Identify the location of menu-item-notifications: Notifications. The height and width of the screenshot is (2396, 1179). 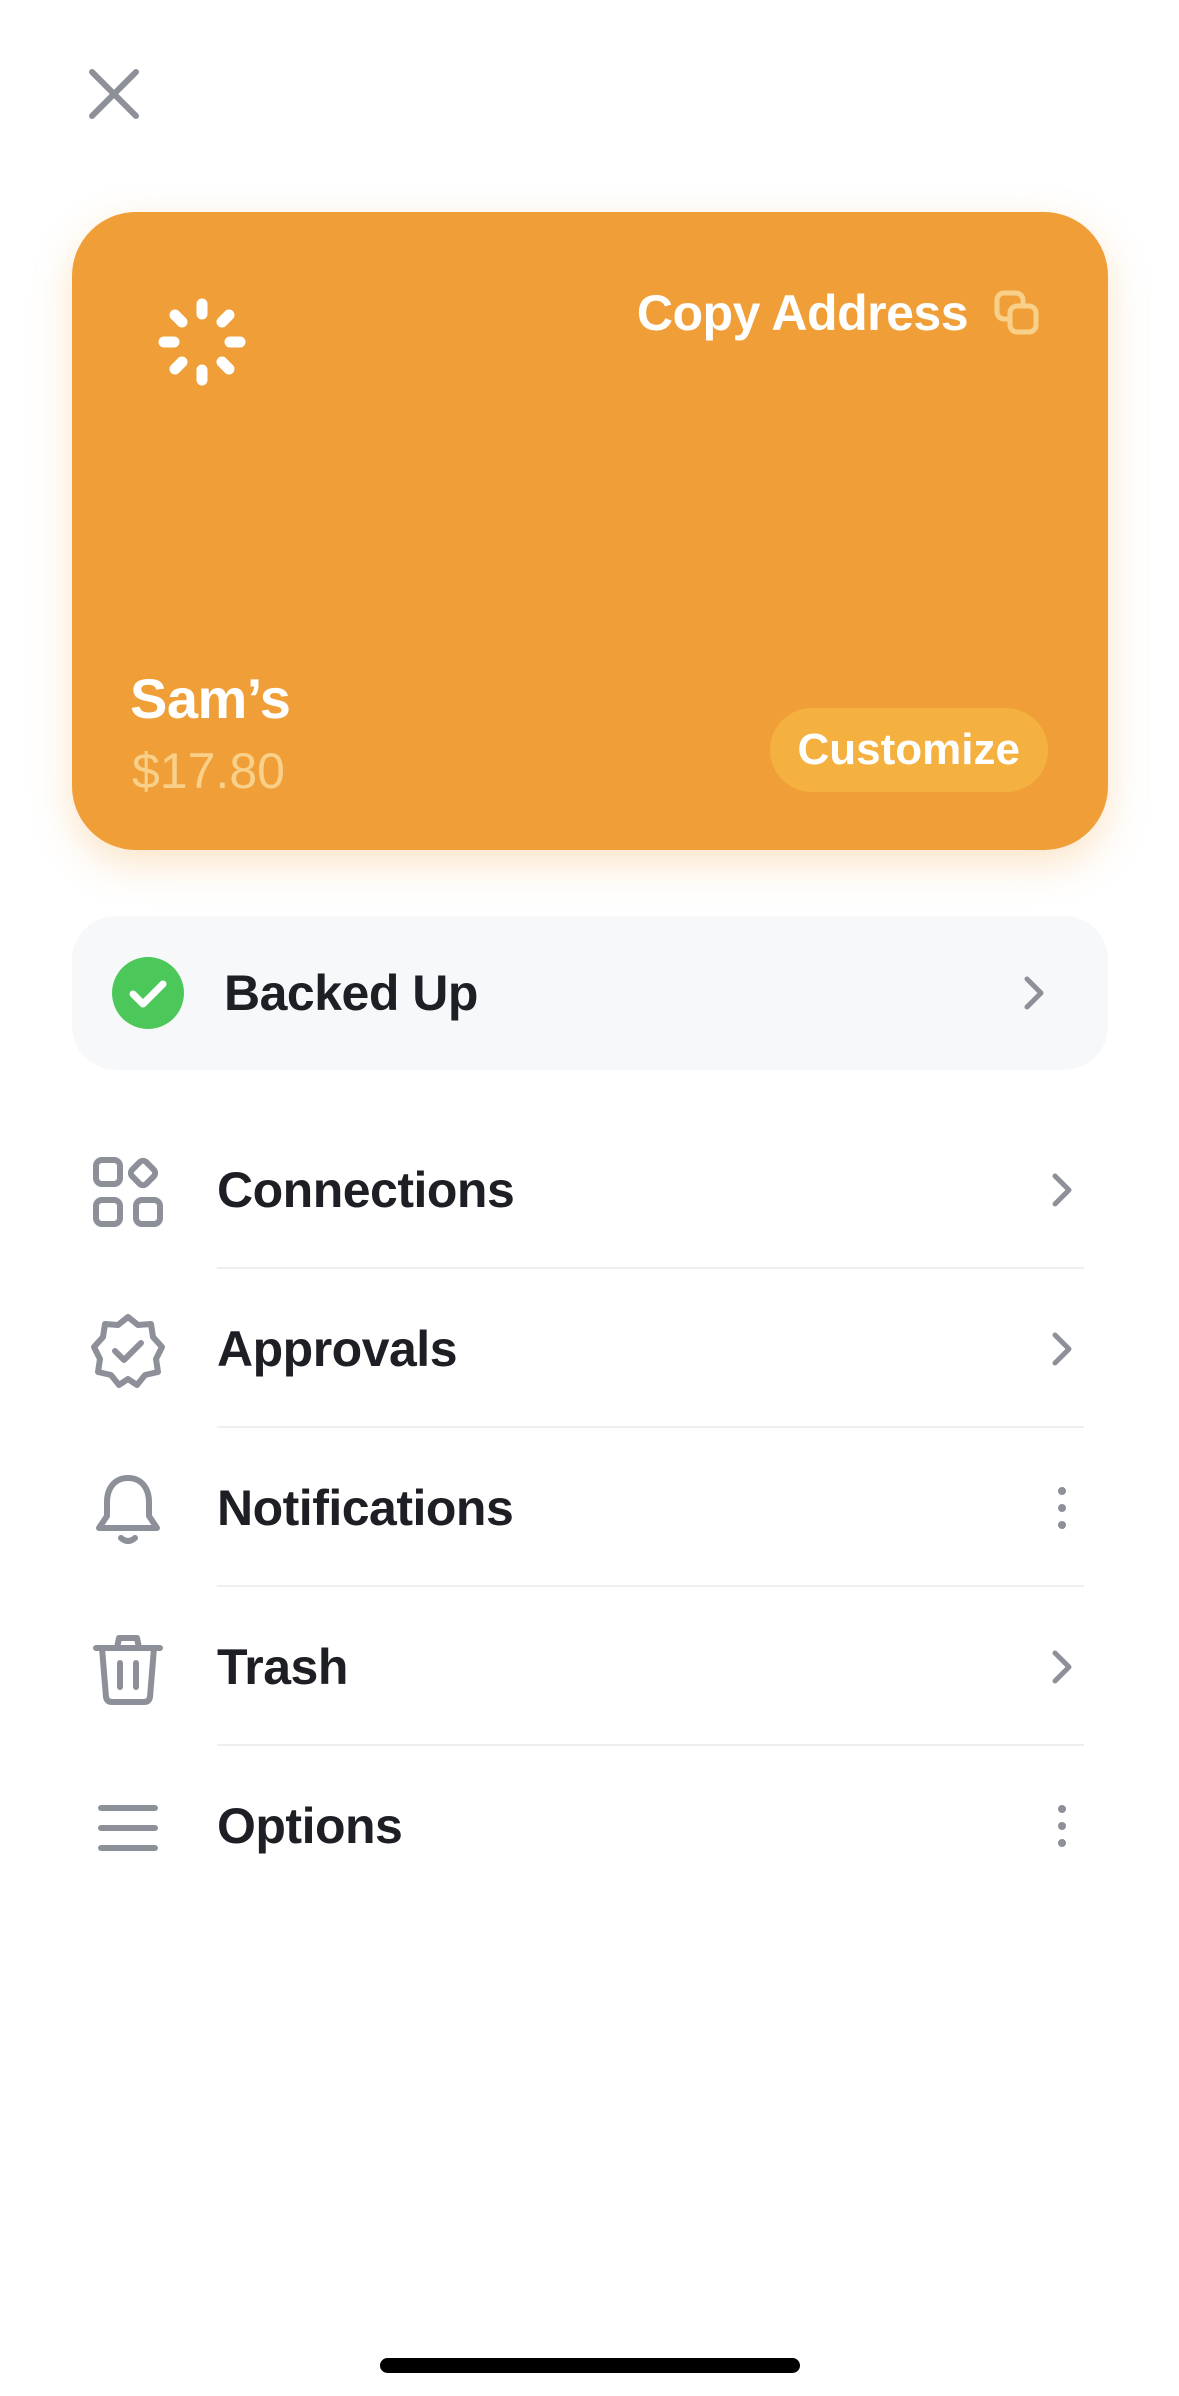
(589, 1507).